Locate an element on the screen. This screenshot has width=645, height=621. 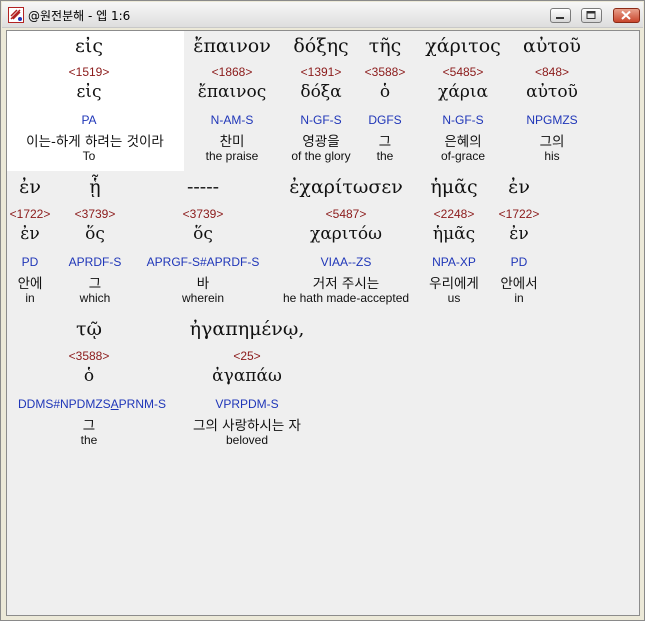
korean-gloss: 안에 is located at coordinates (30, 284).